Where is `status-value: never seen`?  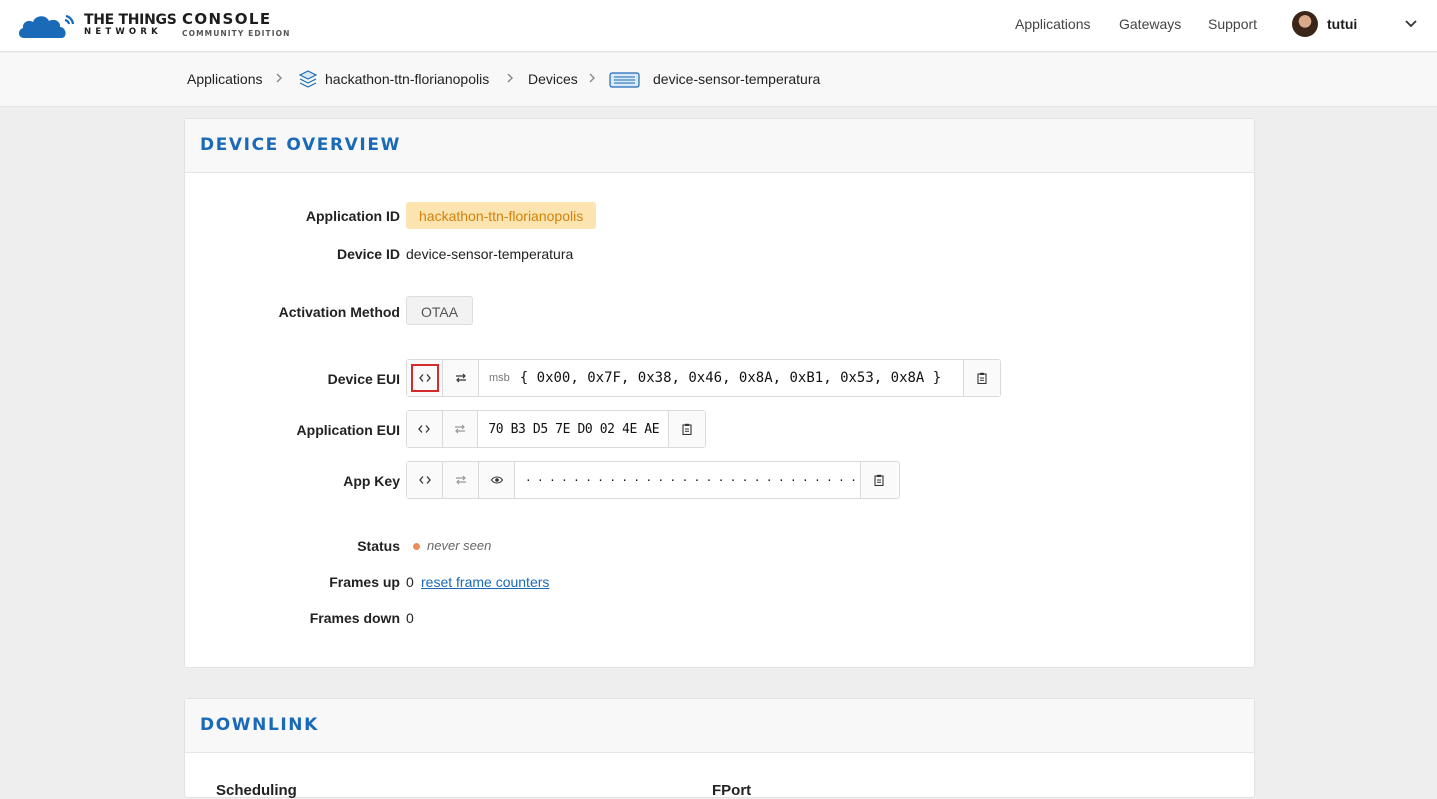 status-value: never seen is located at coordinates (459, 545).